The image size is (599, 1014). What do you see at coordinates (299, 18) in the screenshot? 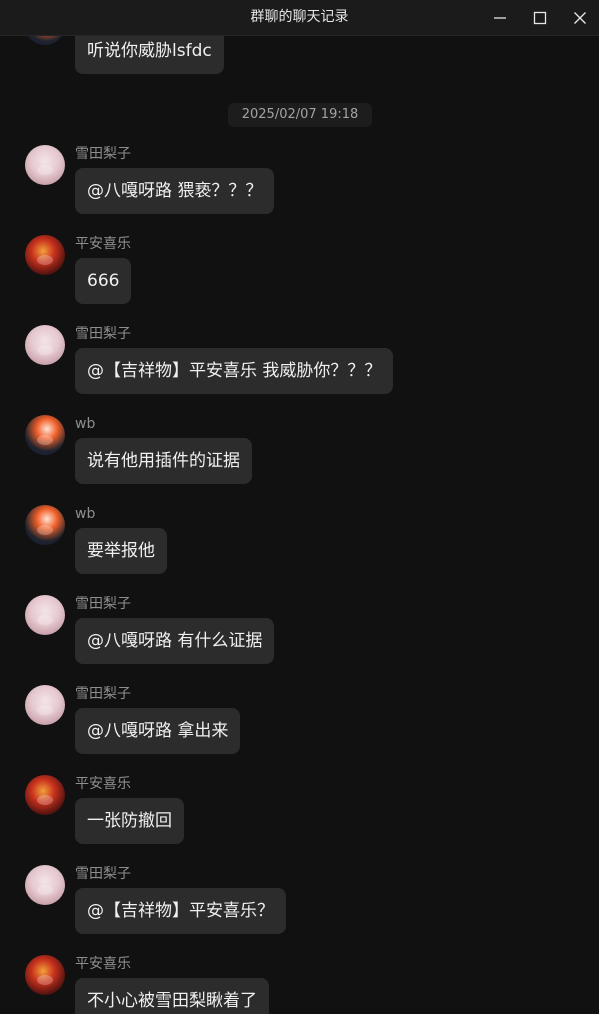
I see `title-bar: 群聊的聊天记录` at bounding box center [299, 18].